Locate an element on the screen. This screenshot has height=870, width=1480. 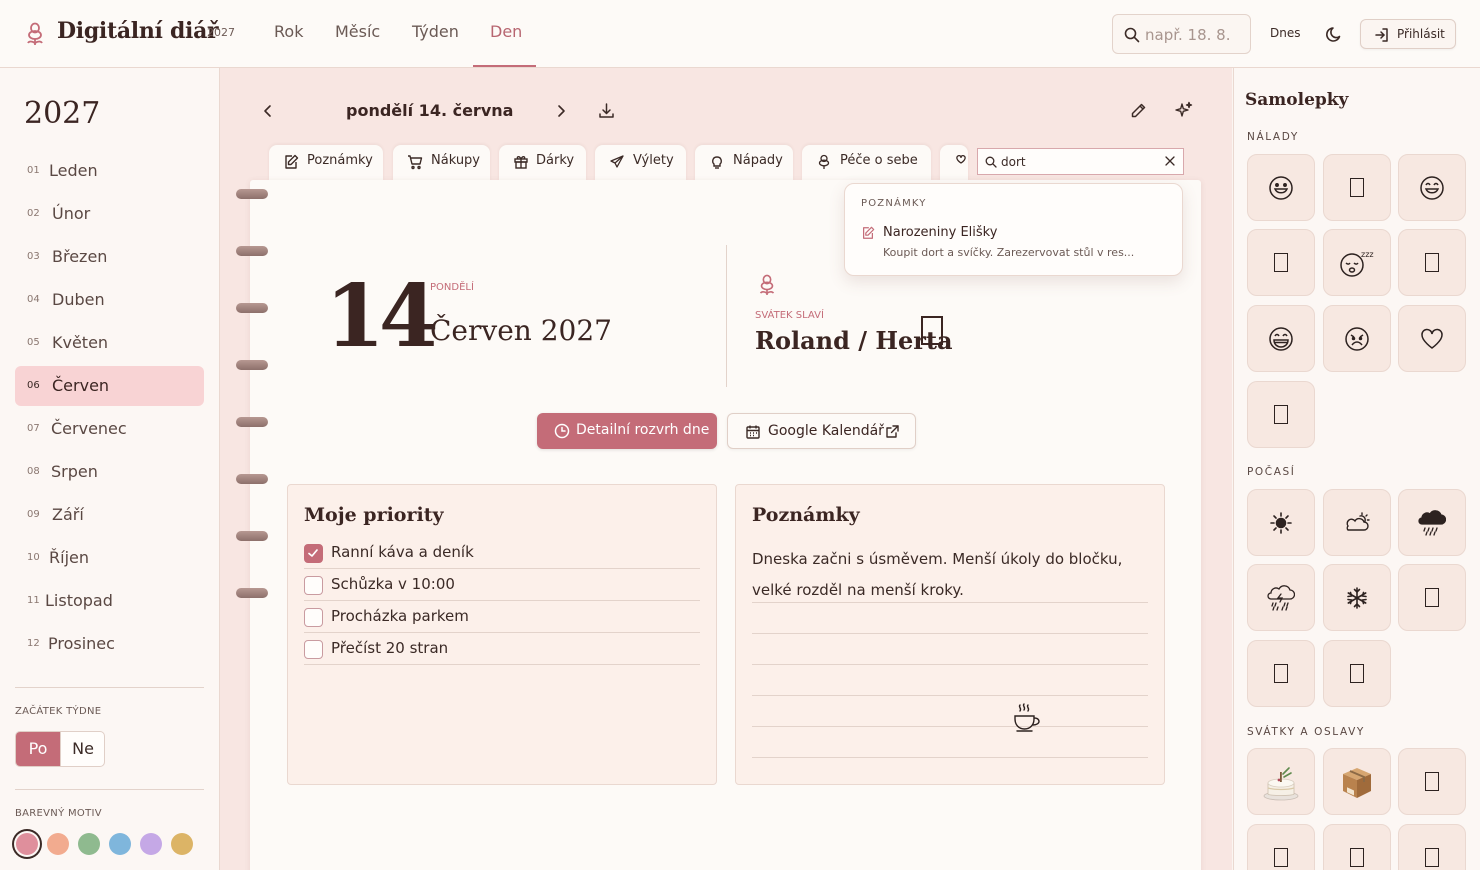
today-button: Dnes is located at coordinates (1285, 33).